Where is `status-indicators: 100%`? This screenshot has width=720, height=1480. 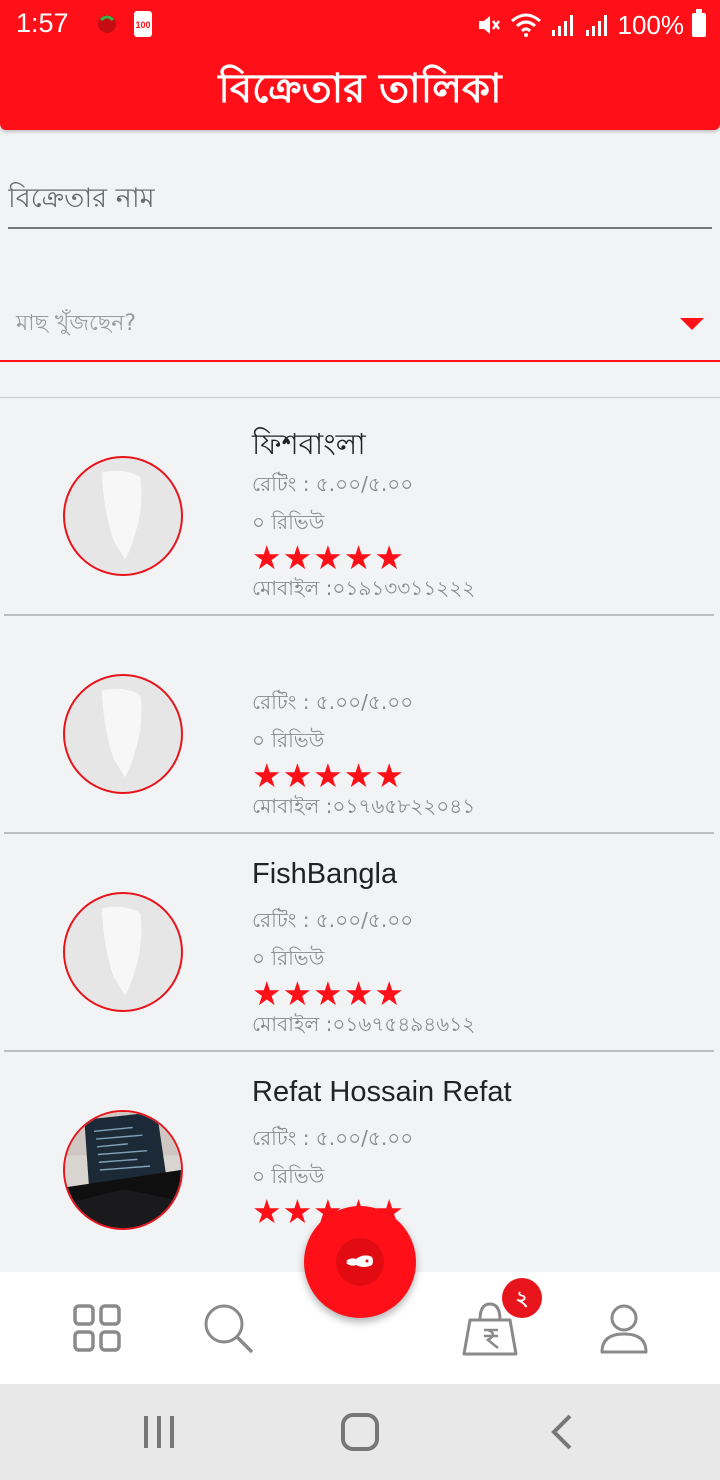 status-indicators: 100% is located at coordinates (591, 25).